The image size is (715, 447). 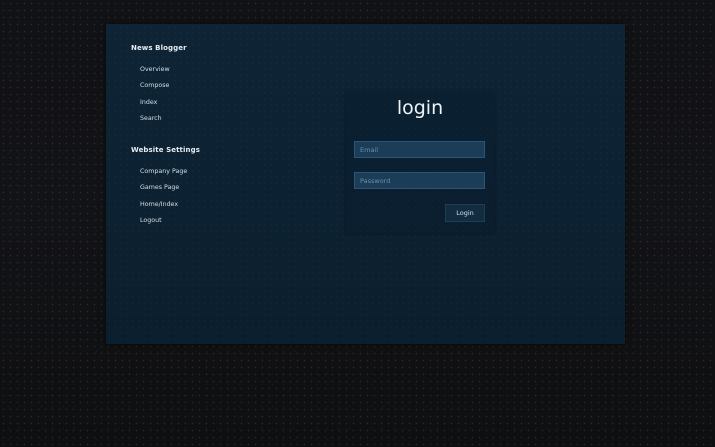 What do you see at coordinates (419, 149) in the screenshot?
I see `email-field` at bounding box center [419, 149].